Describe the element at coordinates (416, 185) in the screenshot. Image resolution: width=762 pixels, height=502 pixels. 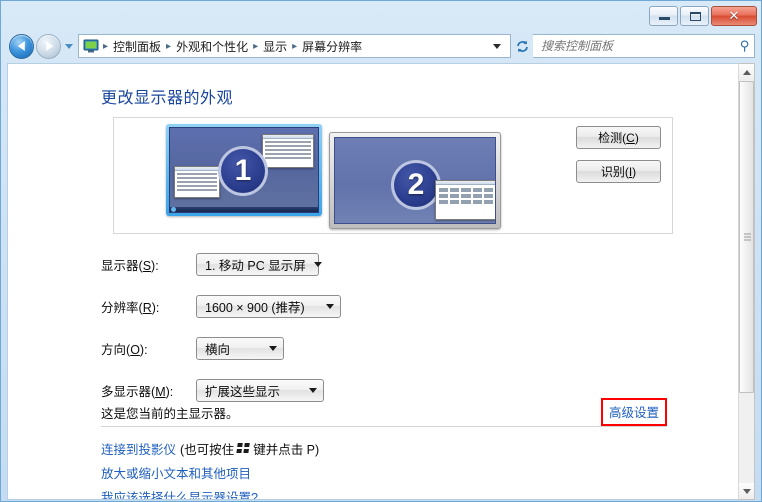
I see `monitor-2-number: 2` at that location.